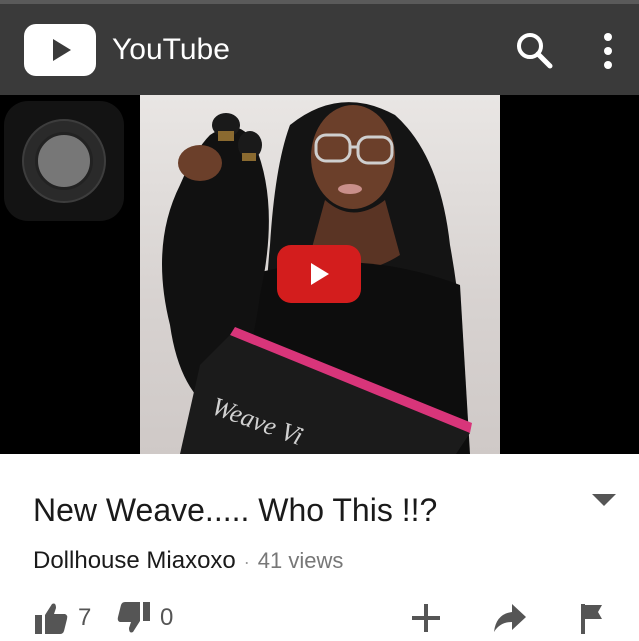 This screenshot has width=639, height=641. Describe the element at coordinates (235, 510) in the screenshot. I see `video-title: New Weave..... Who This !!?` at that location.